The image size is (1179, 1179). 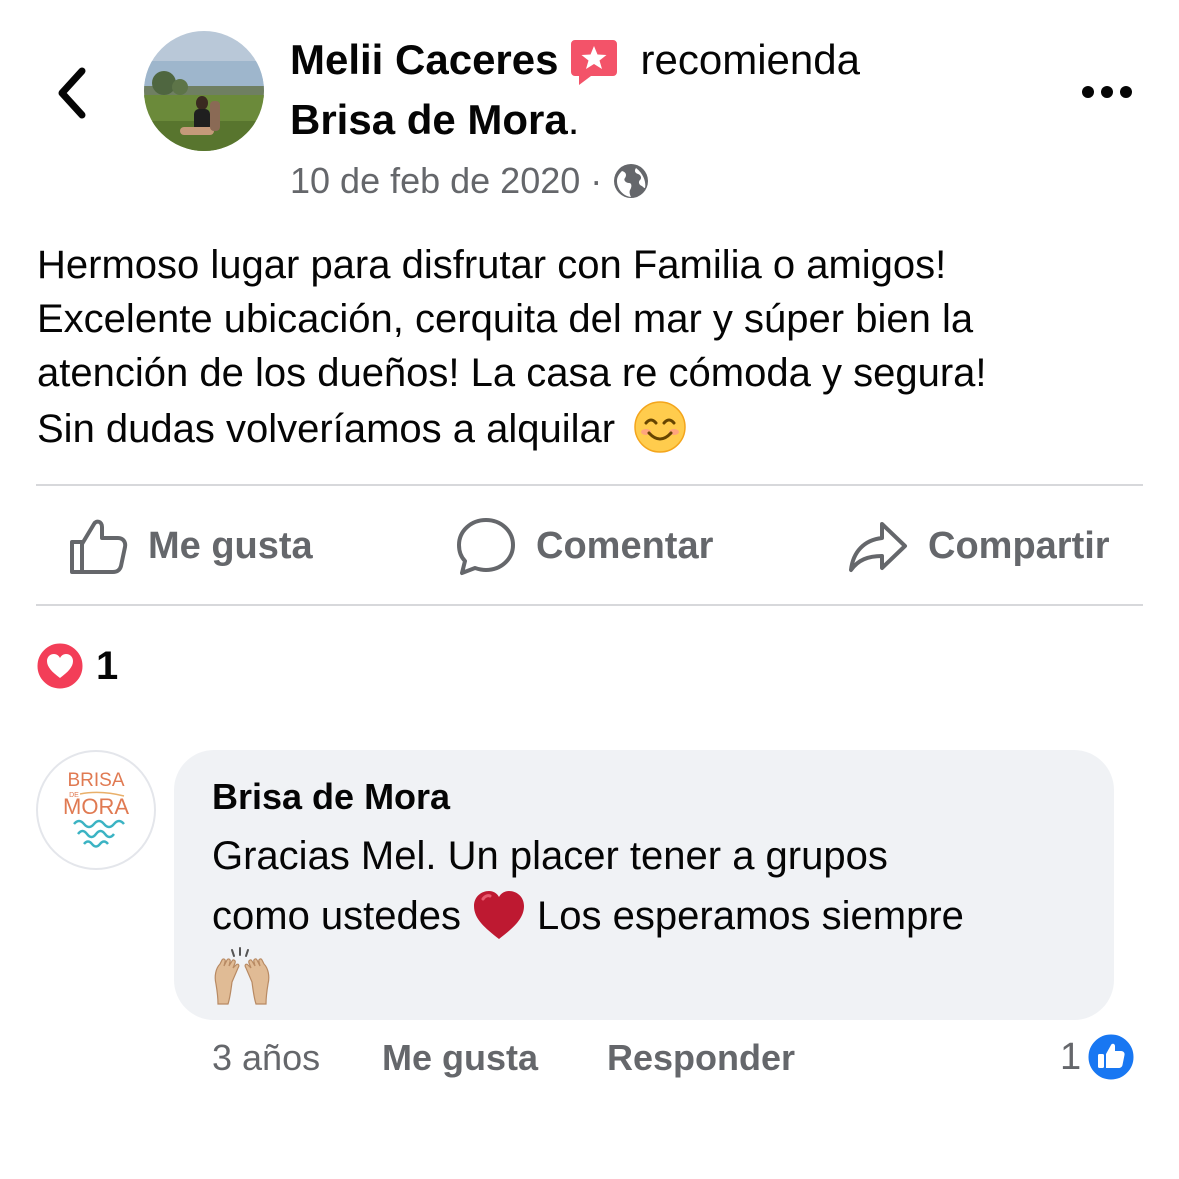 I want to click on more-options-button, so click(x=1107, y=92).